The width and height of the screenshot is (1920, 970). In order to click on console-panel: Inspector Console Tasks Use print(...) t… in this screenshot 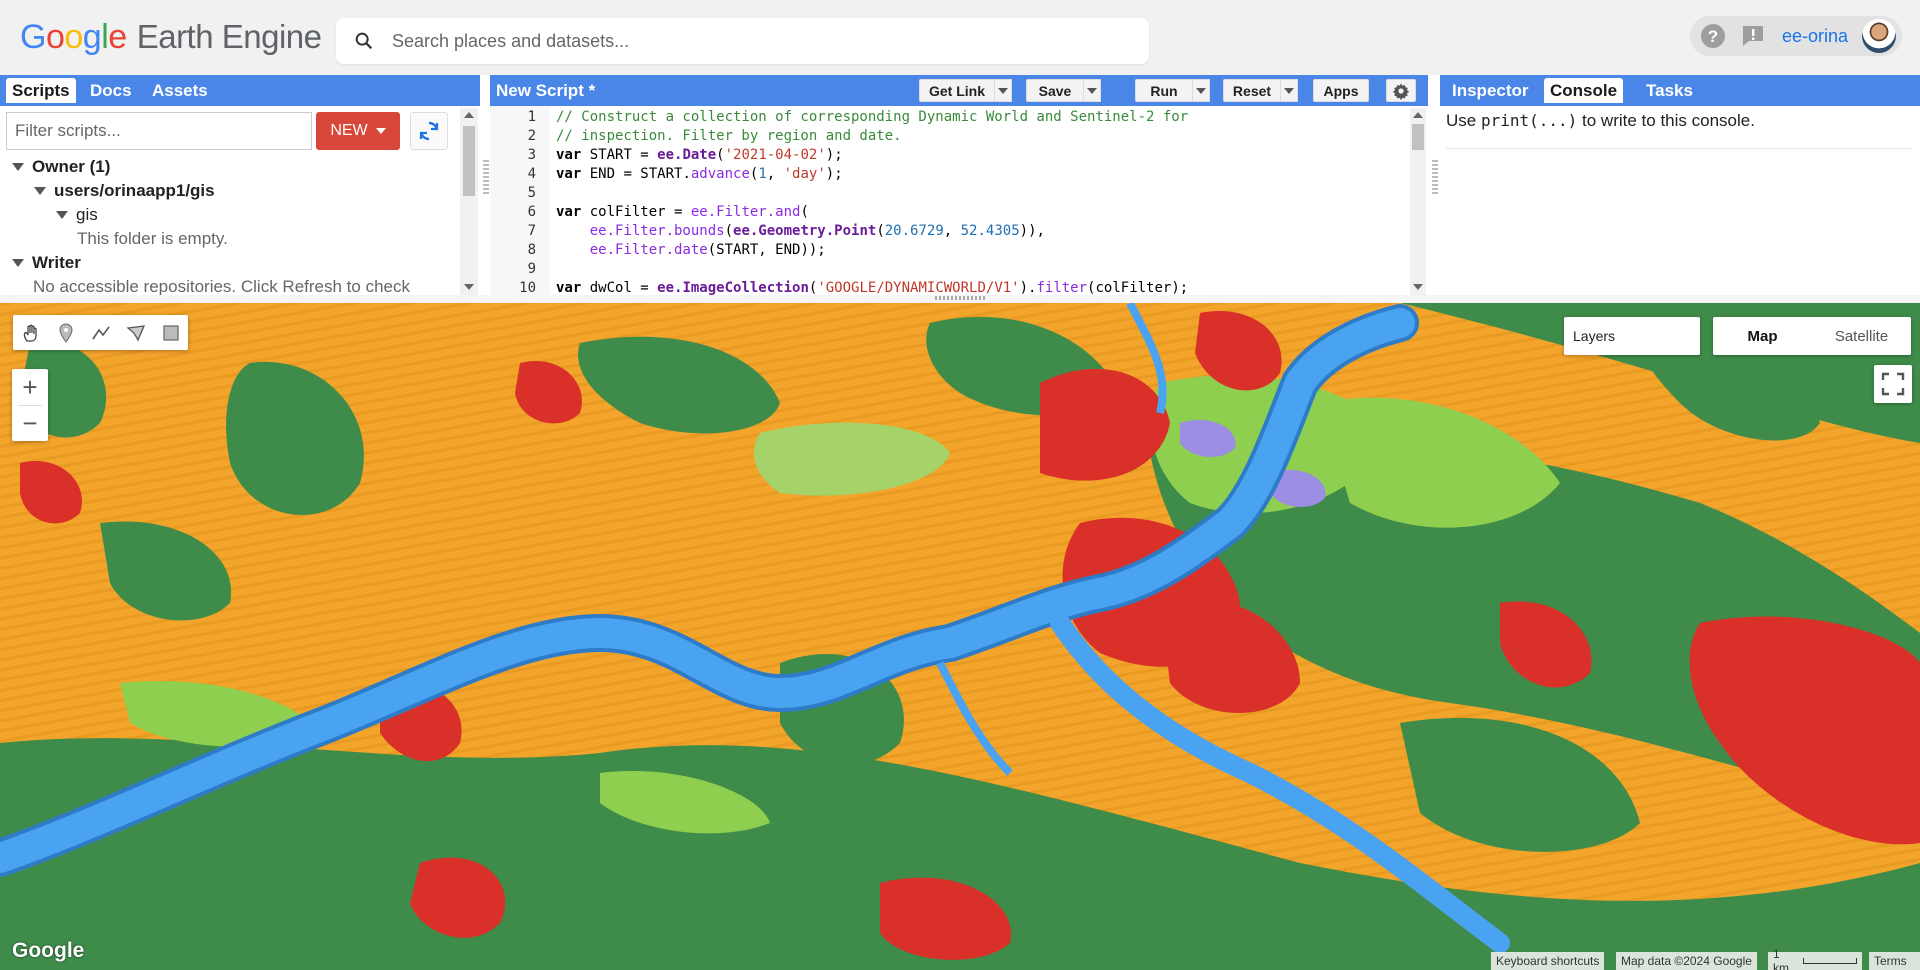, I will do `click(1680, 185)`.